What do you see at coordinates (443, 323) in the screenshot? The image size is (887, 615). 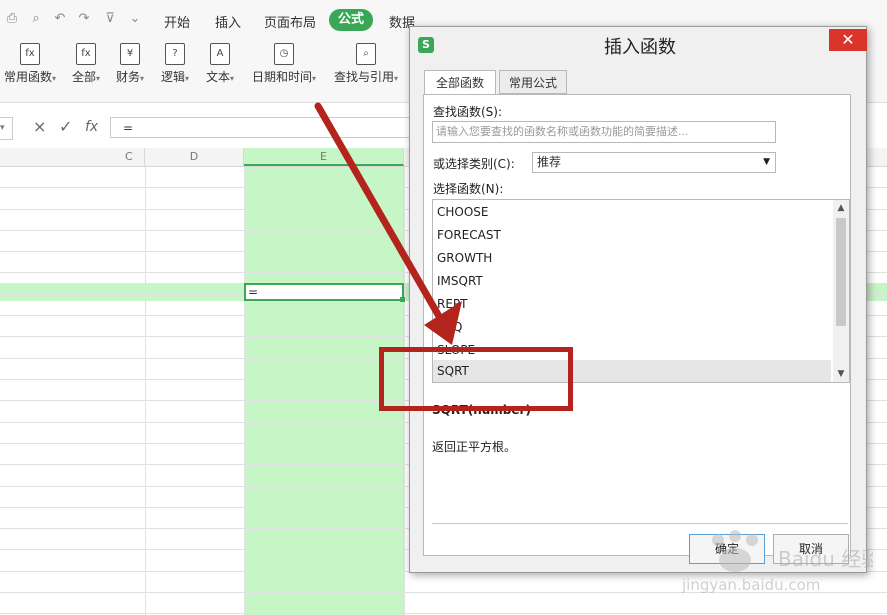 I see `arrow-head` at bounding box center [443, 323].